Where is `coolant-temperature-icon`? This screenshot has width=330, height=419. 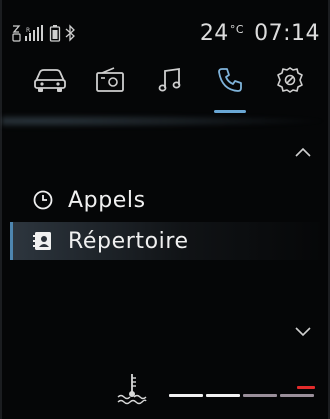
coolant-temperature-icon is located at coordinates (132, 389).